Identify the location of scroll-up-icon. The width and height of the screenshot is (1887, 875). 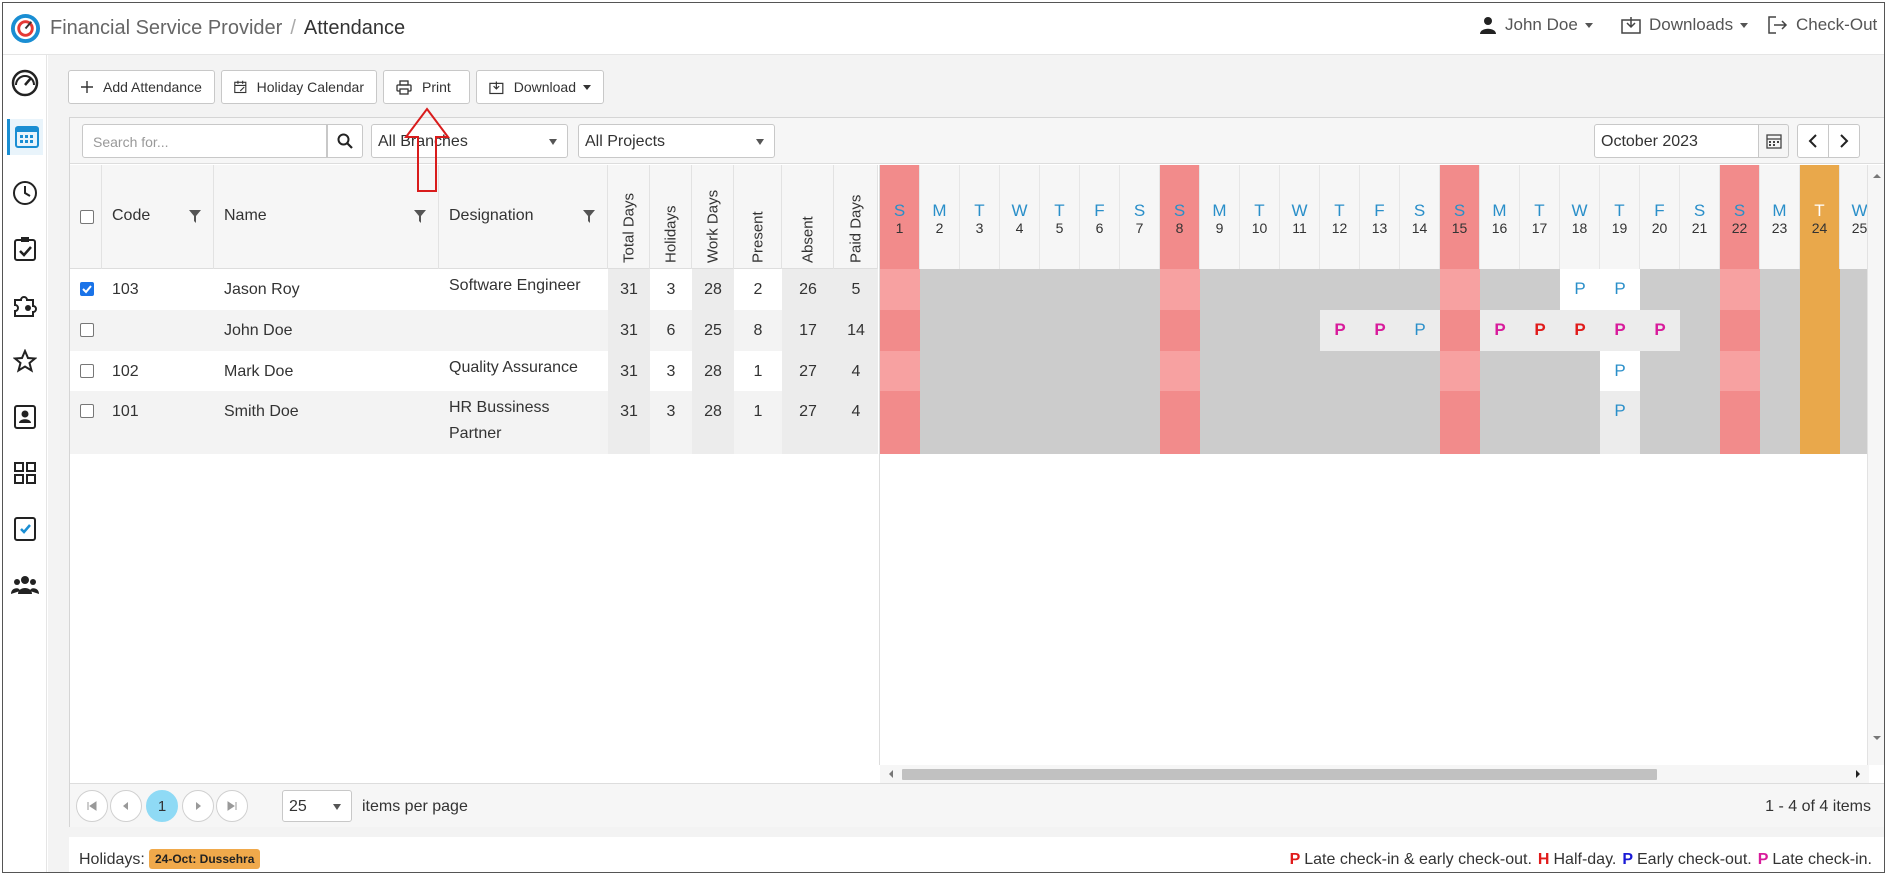
(1876, 176).